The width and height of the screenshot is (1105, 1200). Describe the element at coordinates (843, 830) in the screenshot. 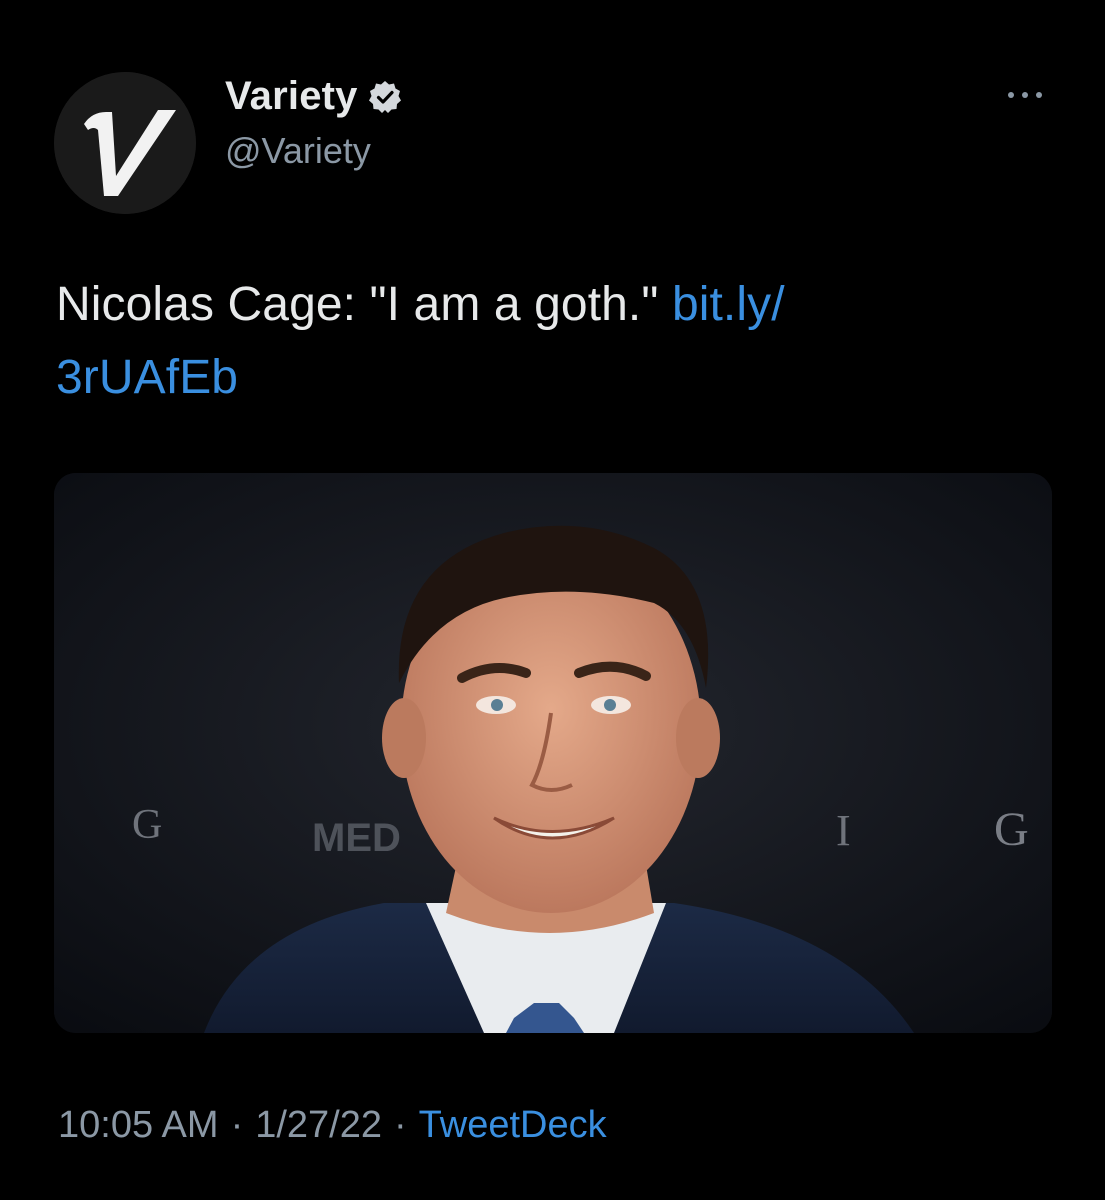

I see `backdrop-letter-2: I` at that location.